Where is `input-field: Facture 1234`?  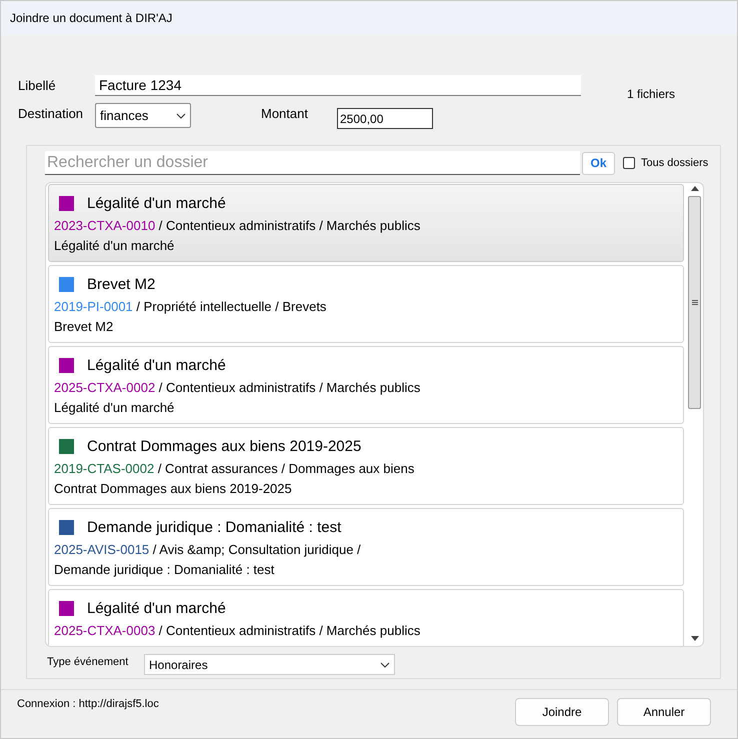 input-field: Facture 1234 is located at coordinates (338, 85).